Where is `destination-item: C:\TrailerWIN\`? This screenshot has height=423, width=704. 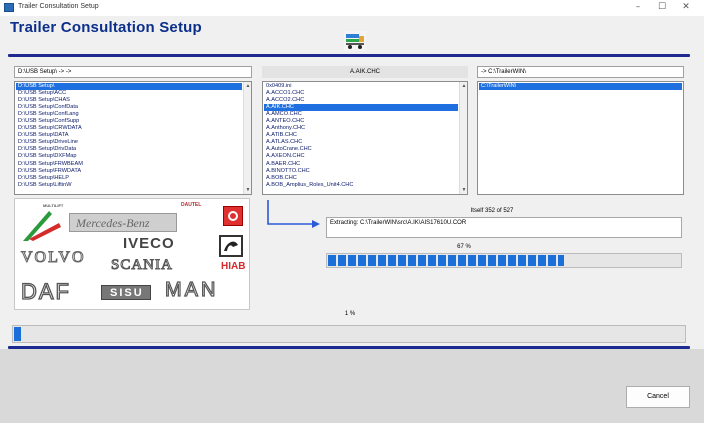 destination-item: C:\TrailerWIN\ is located at coordinates (580, 87).